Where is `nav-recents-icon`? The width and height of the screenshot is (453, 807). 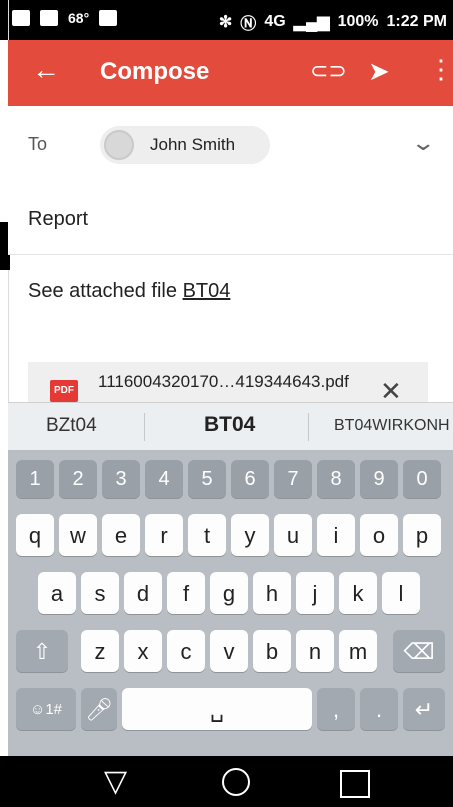 nav-recents-icon is located at coordinates (355, 784).